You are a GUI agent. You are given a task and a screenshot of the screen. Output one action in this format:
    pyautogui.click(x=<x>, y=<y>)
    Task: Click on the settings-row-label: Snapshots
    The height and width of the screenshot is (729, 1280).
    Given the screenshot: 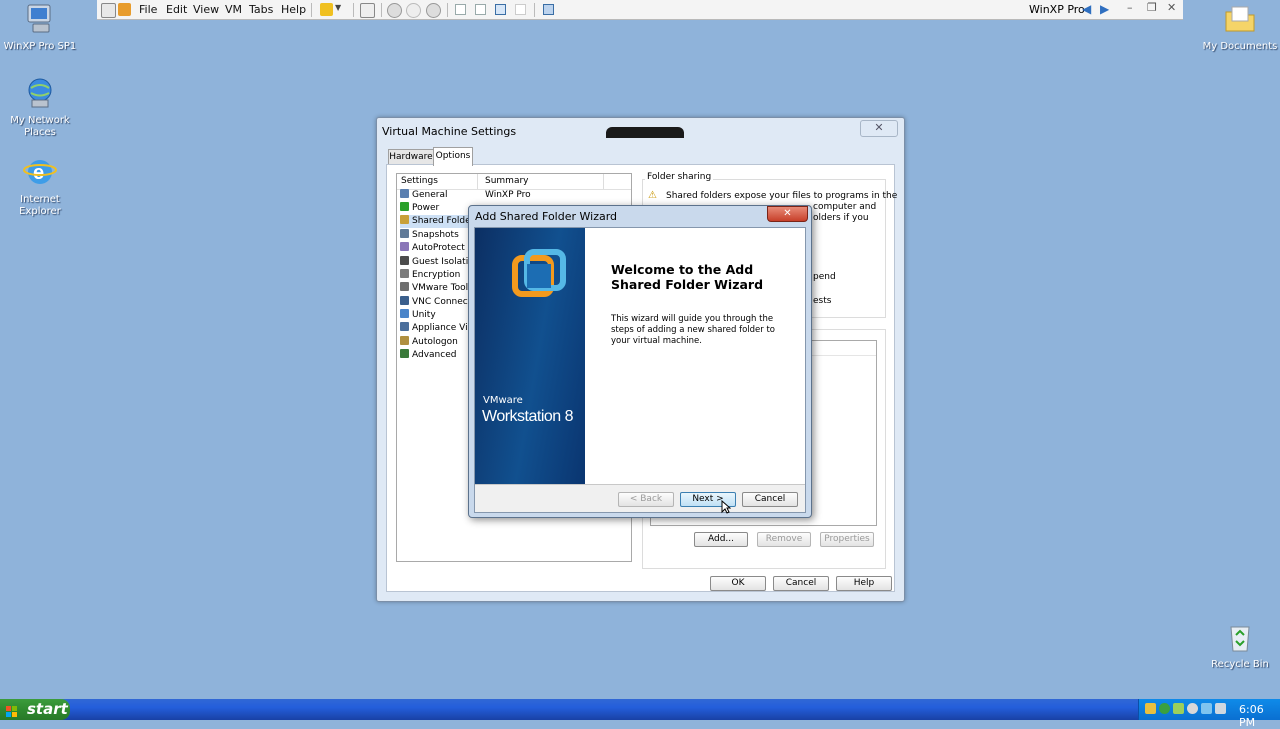 What is the action you would take?
    pyautogui.click(x=435, y=235)
    